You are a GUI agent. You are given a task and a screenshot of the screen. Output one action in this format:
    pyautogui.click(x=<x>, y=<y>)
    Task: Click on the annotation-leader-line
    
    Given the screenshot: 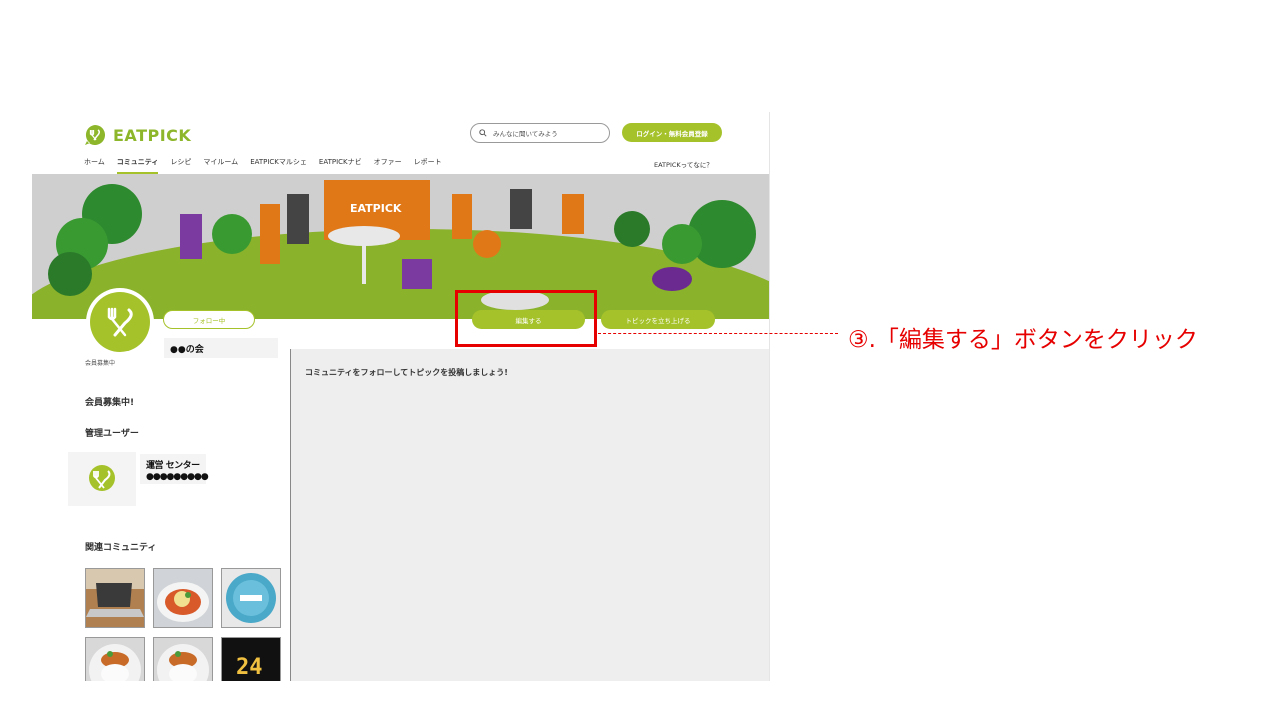 What is the action you would take?
    pyautogui.click(x=718, y=333)
    